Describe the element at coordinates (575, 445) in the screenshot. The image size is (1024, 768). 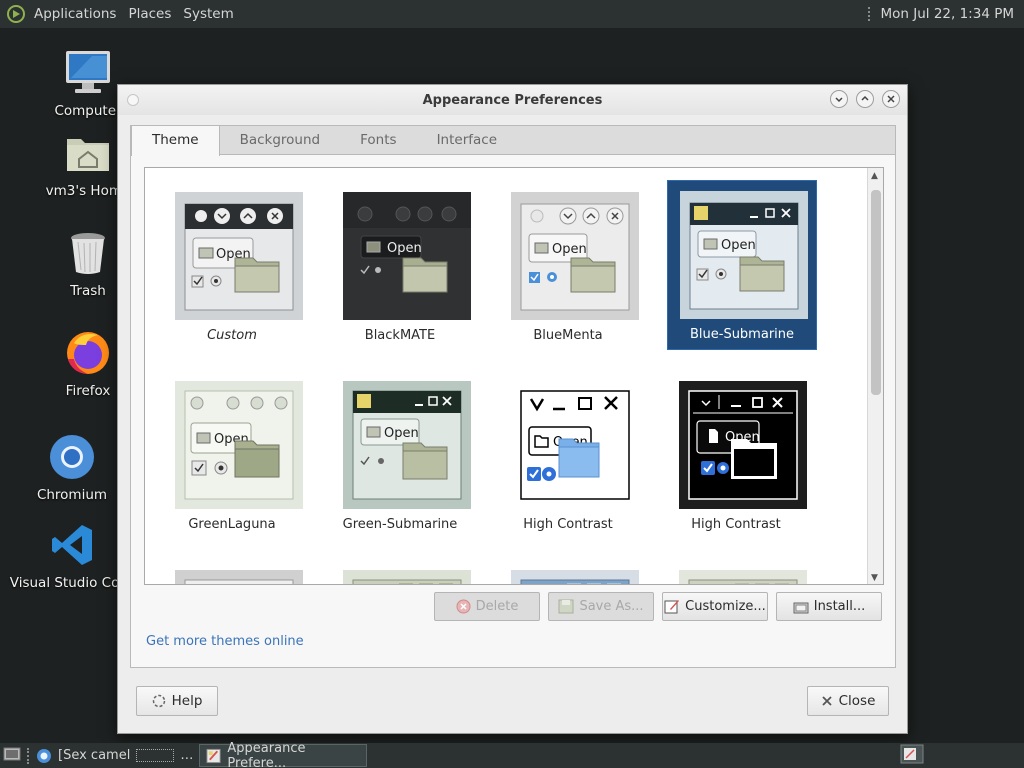
I see `theme-preview-high-contrast: Open` at that location.